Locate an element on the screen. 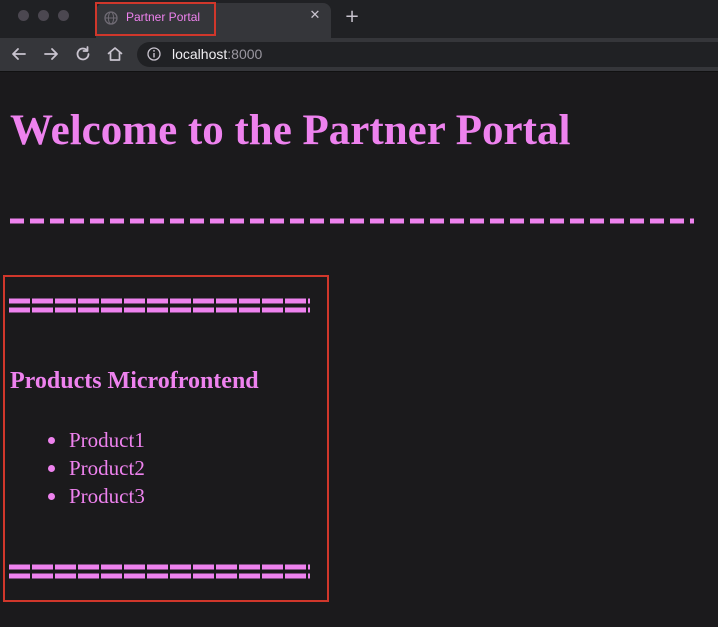 The image size is (718, 627). info-icon is located at coordinates (154, 54).